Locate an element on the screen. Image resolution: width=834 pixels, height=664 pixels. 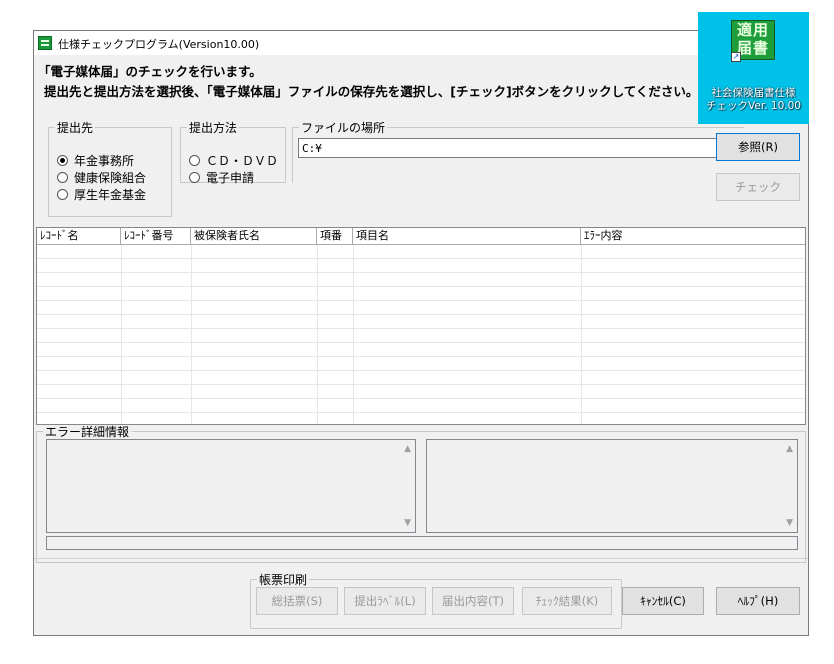
col-error-content: ｴﾗｰ内容 is located at coordinates (693, 236).